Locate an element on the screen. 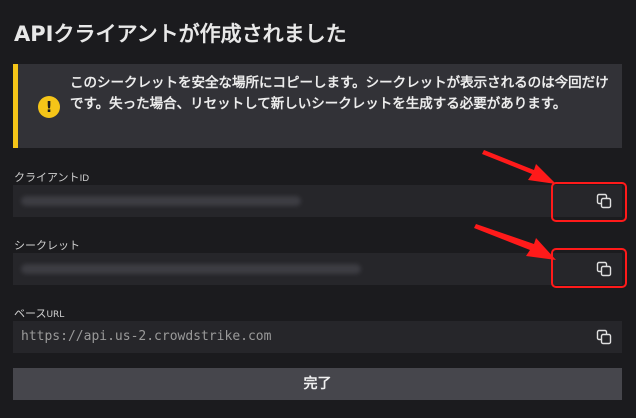 Image resolution: width=636 pixels, height=418 pixels. copy-icon is located at coordinates (604, 337).